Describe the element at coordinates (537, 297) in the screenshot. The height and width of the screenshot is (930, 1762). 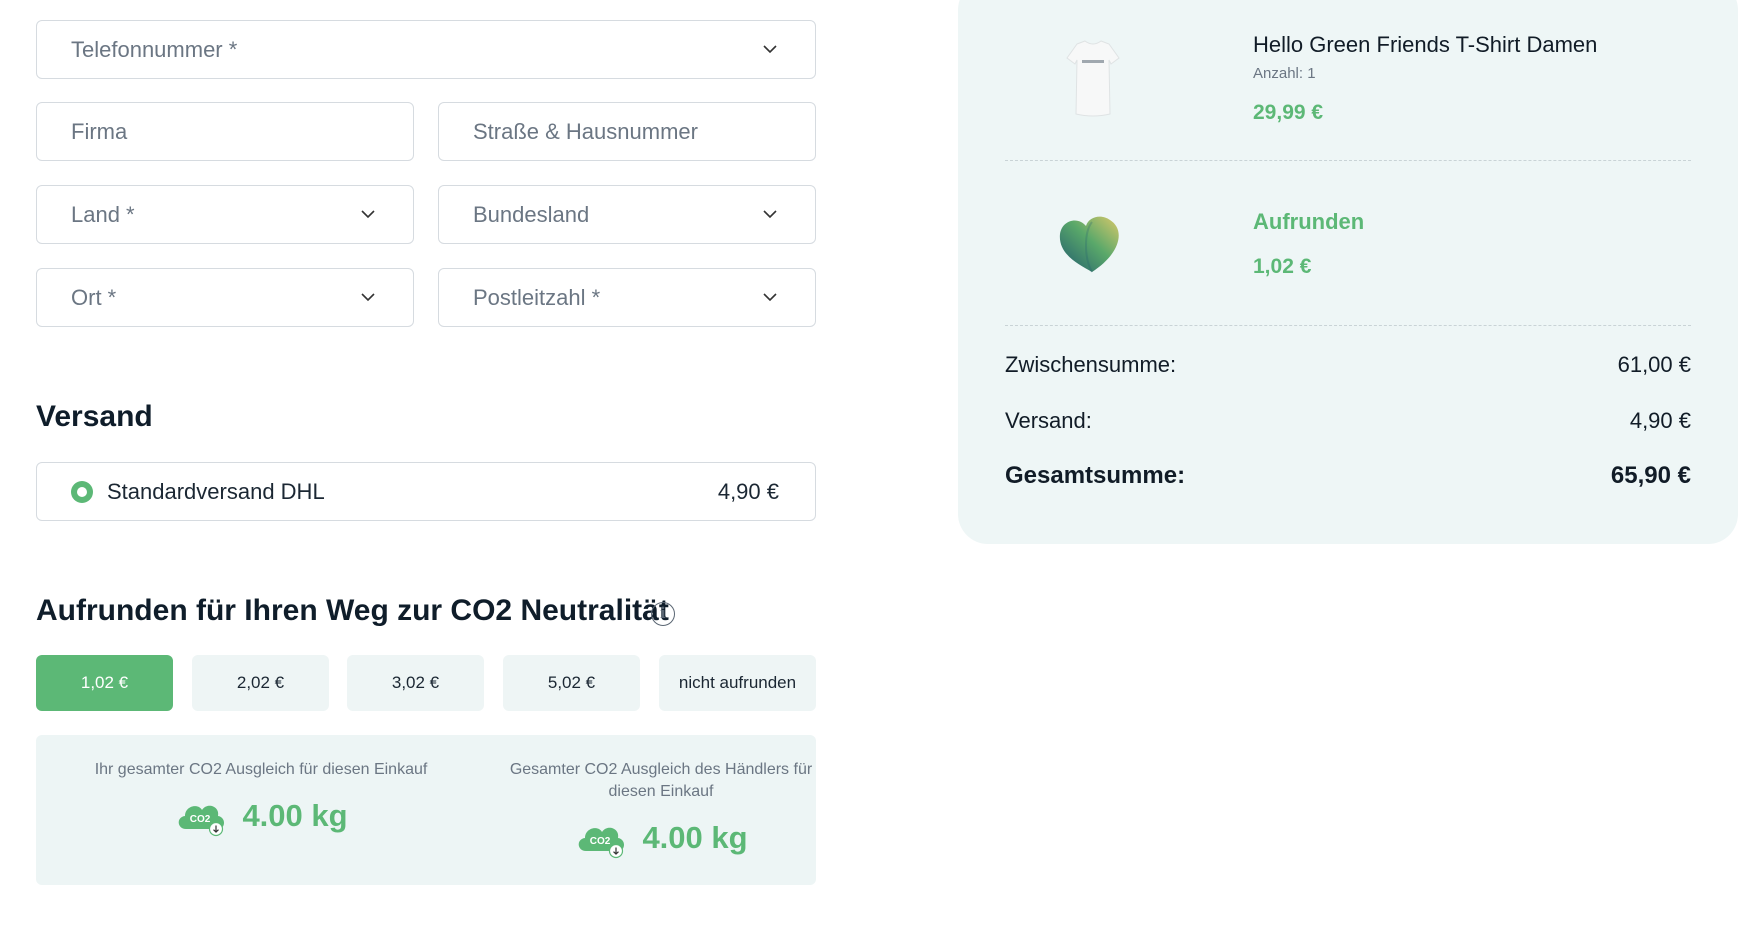
I see `zip-placeholder: Postleitzahl *` at that location.